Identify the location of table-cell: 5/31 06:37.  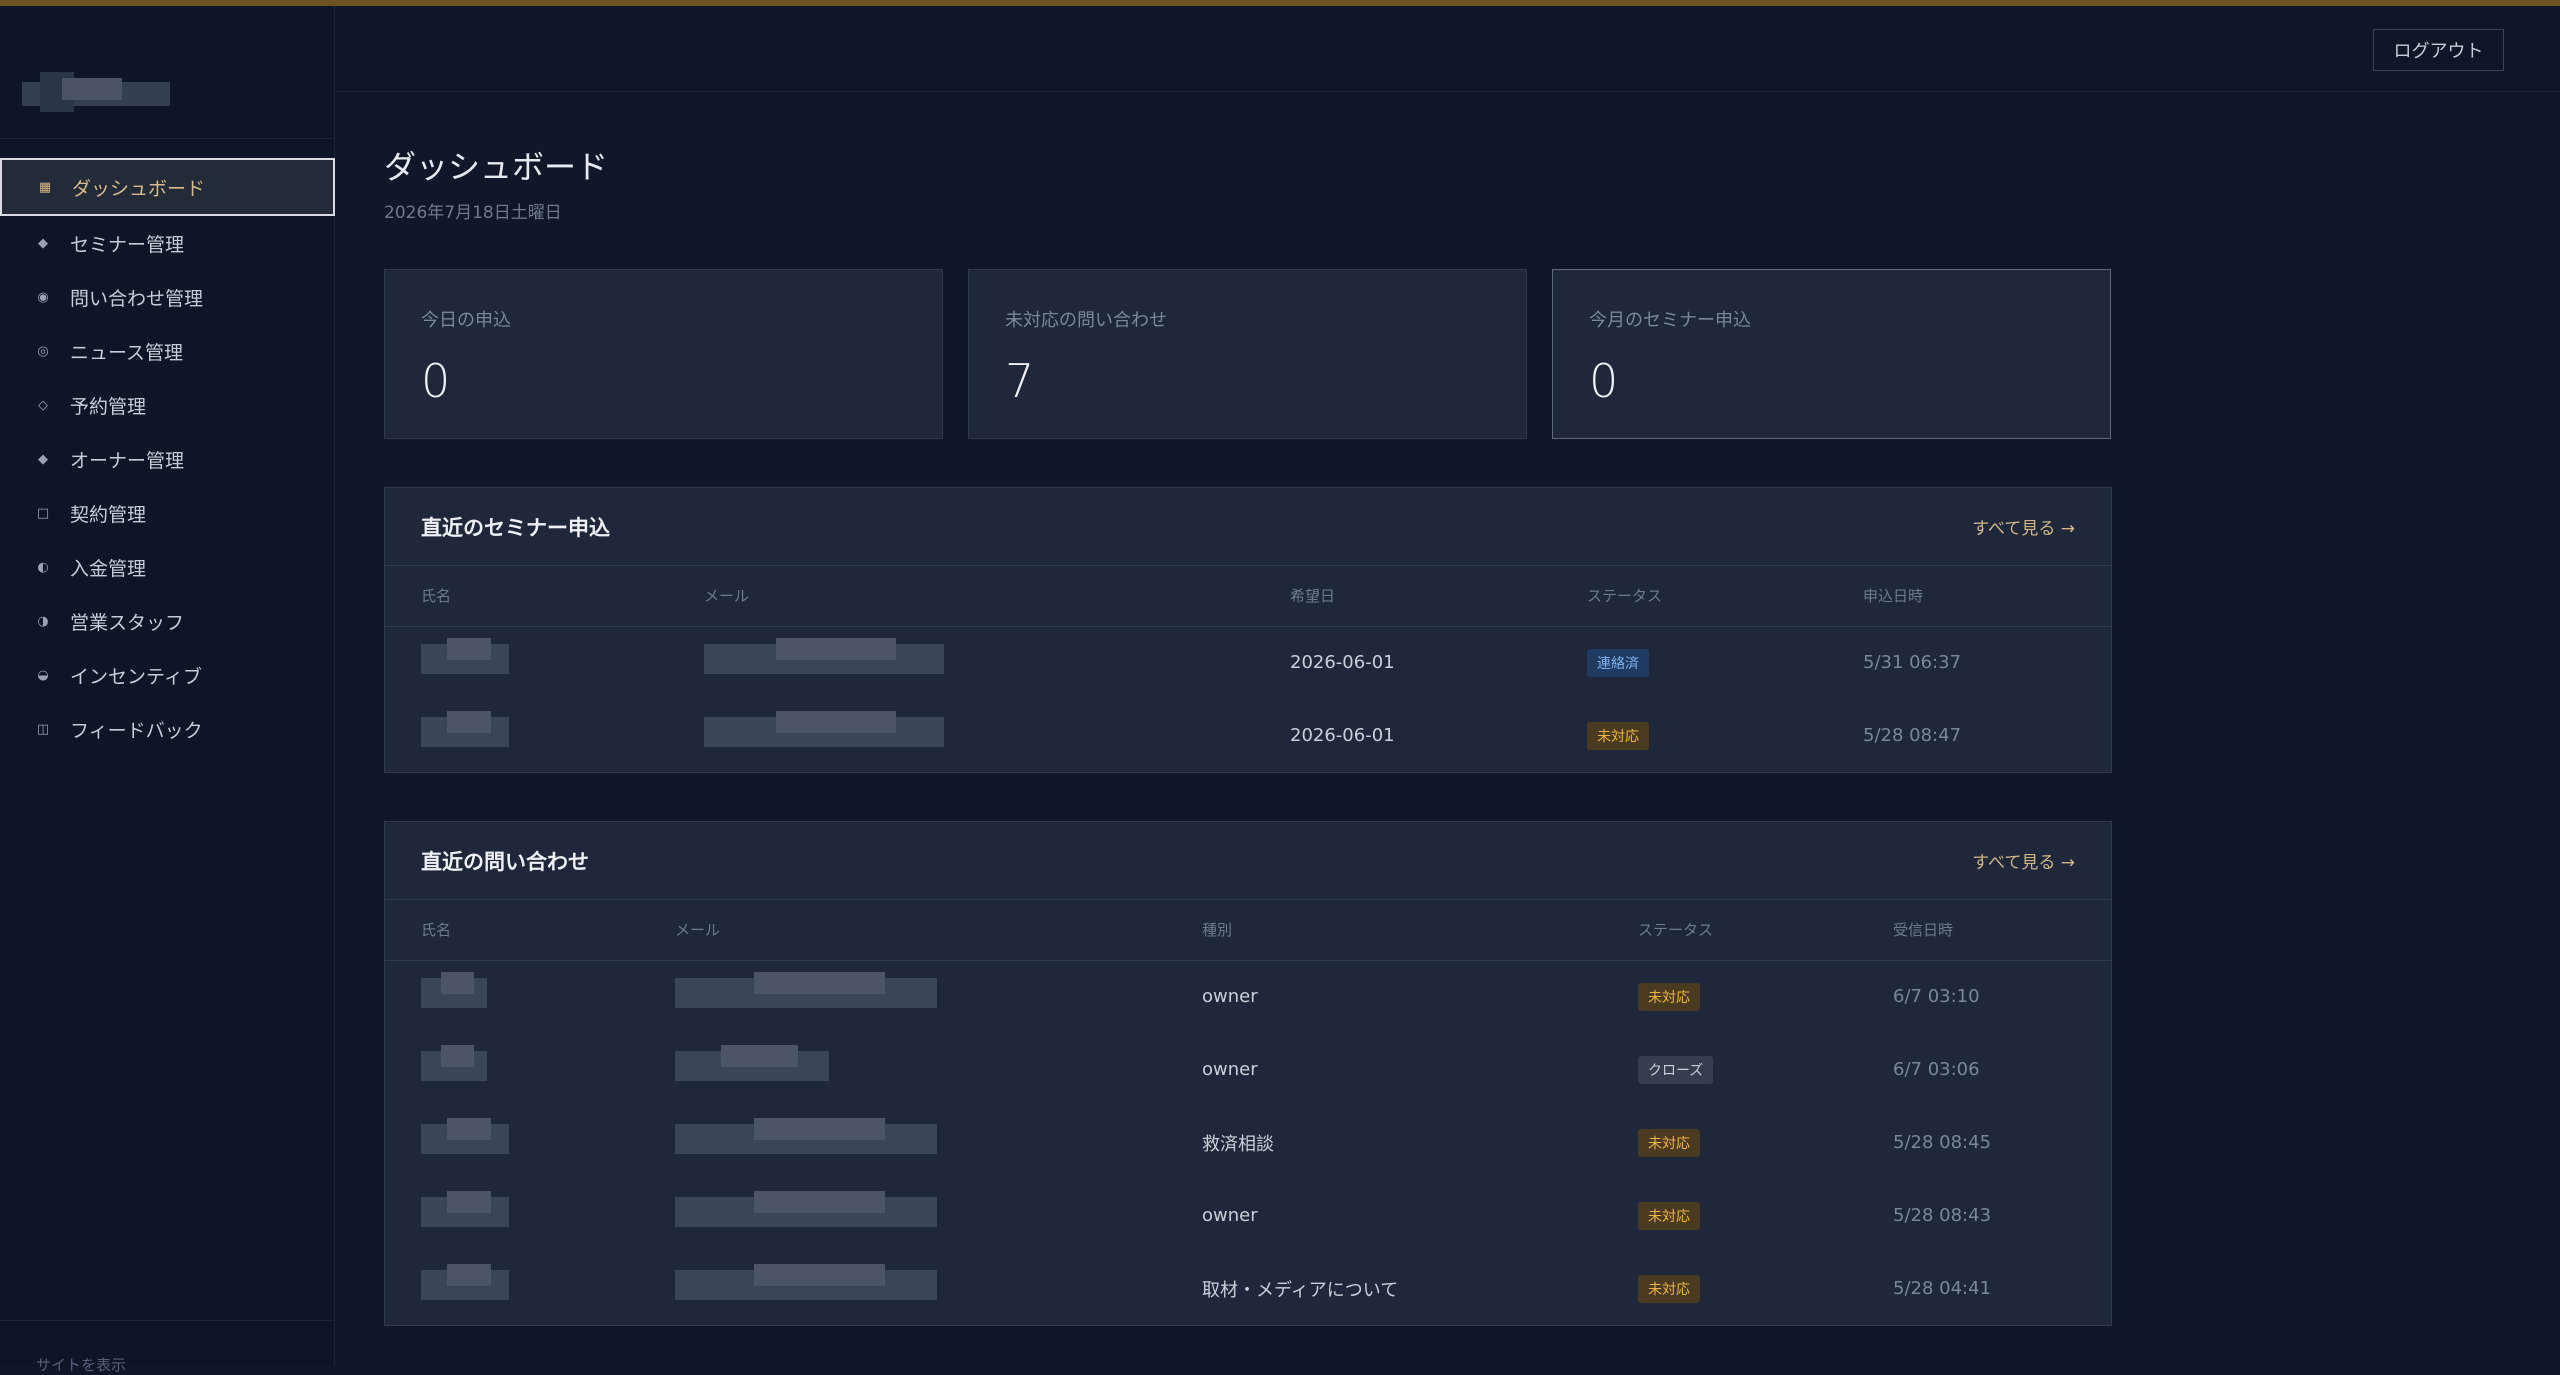
(1912, 663).